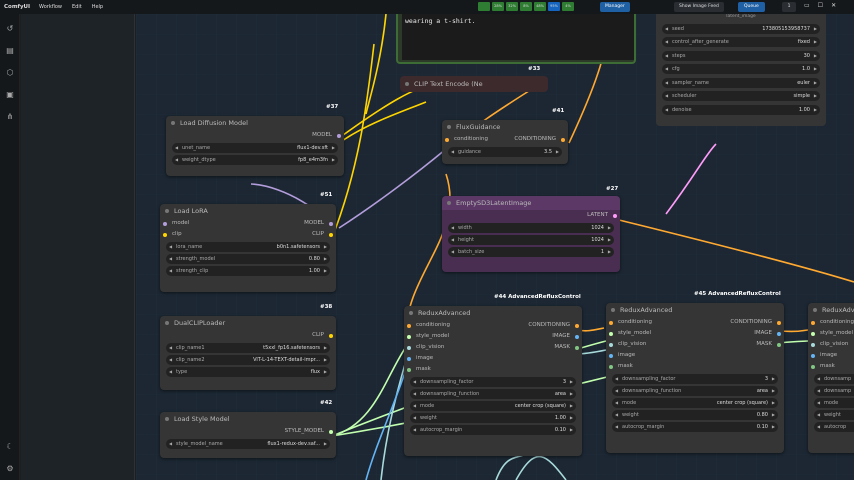 The image size is (854, 480). I want to click on unet-name-widget: ◀ unet_name flux1-dev.sft ▶, so click(255, 148).